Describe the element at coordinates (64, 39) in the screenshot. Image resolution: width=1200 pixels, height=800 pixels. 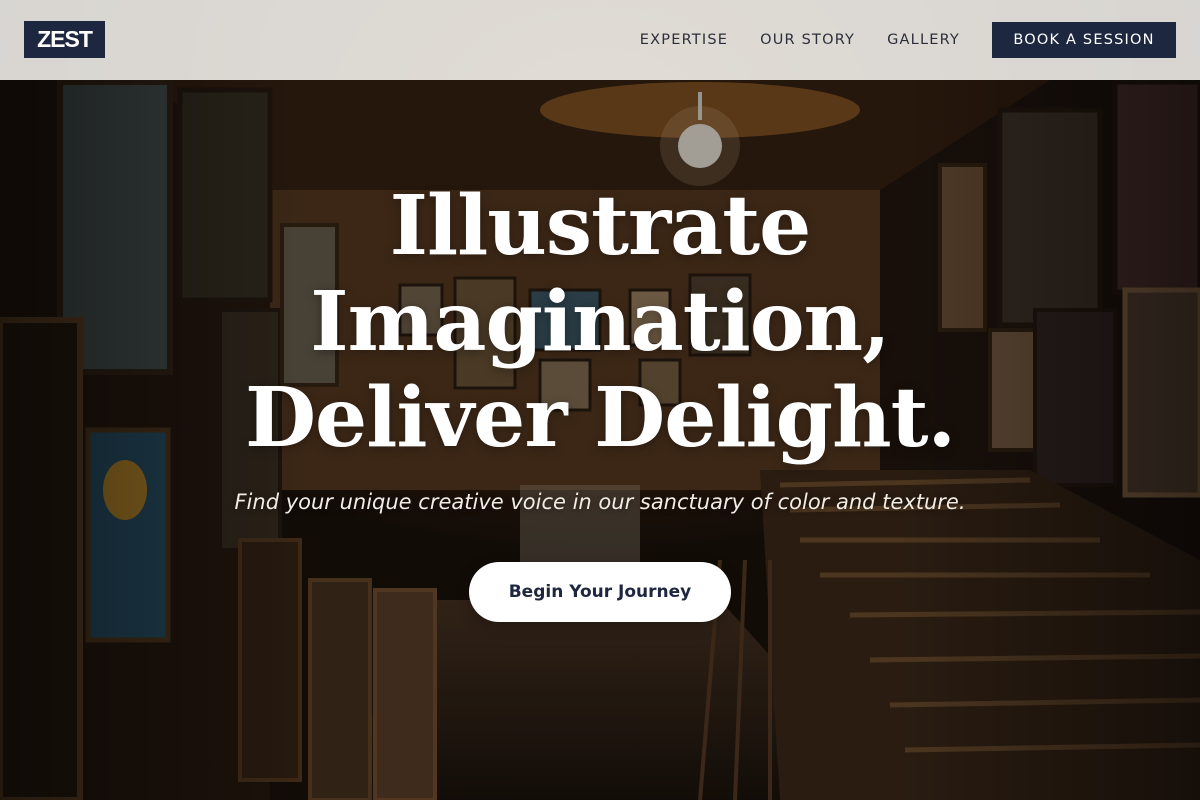
I see `brand-logo: ZEST` at that location.